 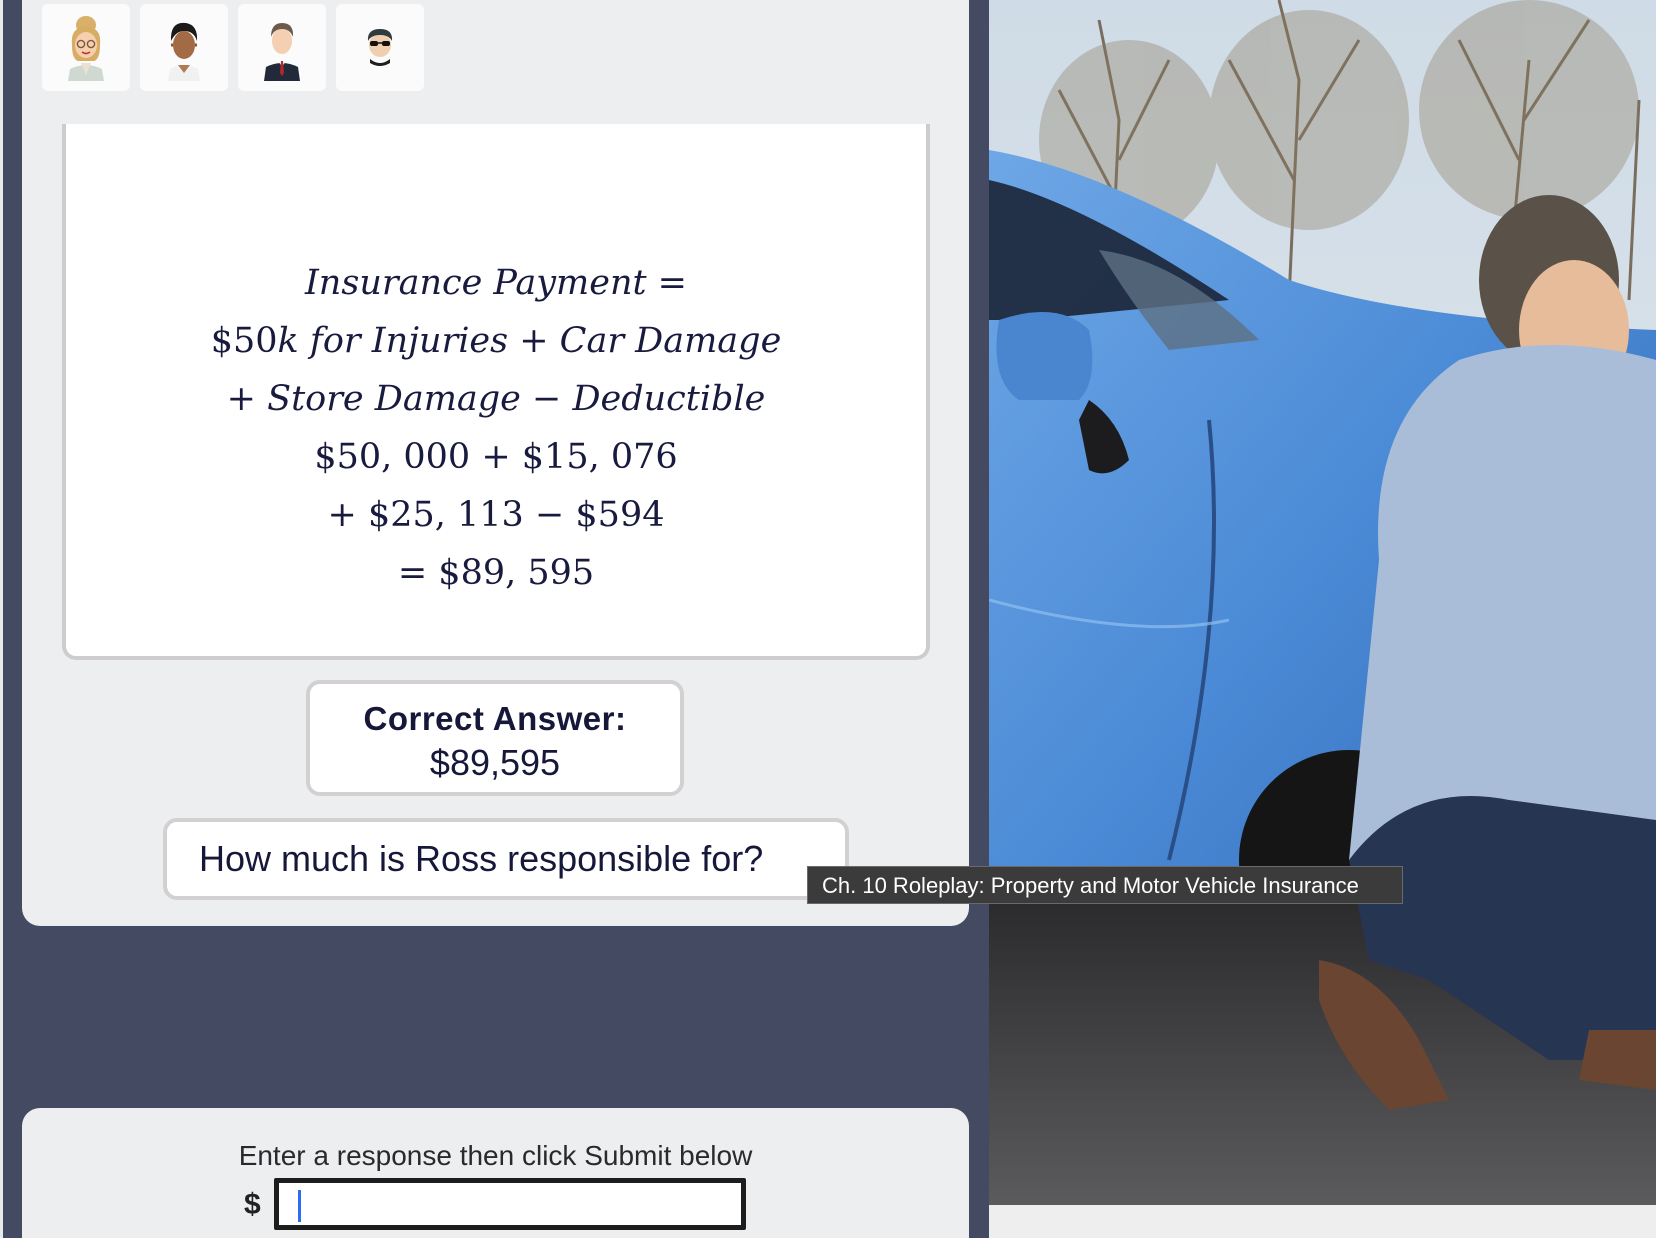 I want to click on avatar-woman-glasses-icon, so click(x=86, y=48).